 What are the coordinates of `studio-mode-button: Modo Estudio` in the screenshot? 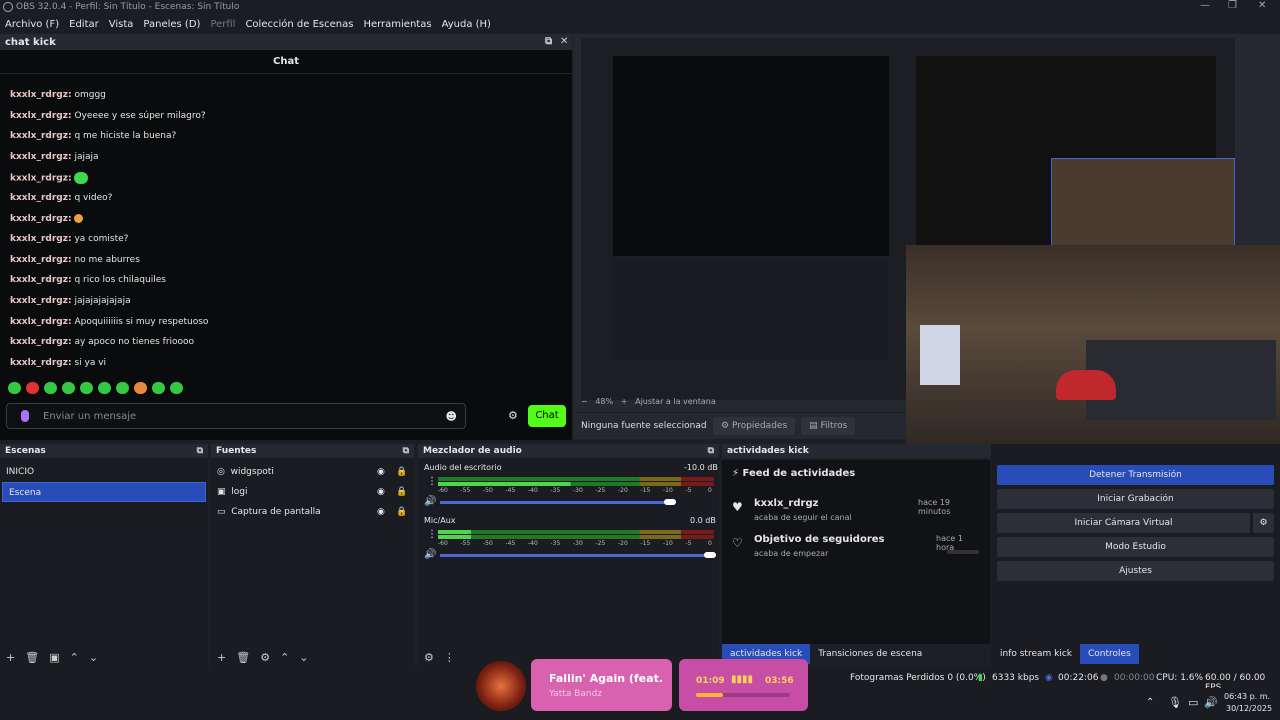 It's located at (1135, 547).